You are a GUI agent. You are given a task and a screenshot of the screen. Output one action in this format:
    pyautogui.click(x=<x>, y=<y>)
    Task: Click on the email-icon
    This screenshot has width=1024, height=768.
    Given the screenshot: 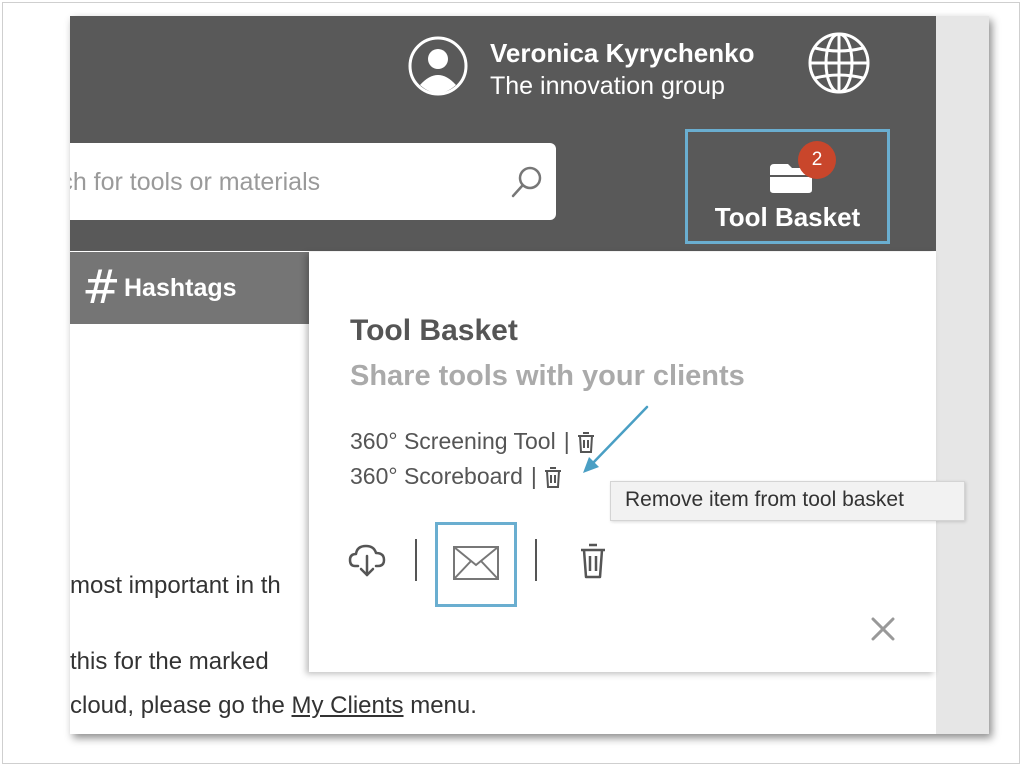 What is the action you would take?
    pyautogui.click(x=476, y=563)
    